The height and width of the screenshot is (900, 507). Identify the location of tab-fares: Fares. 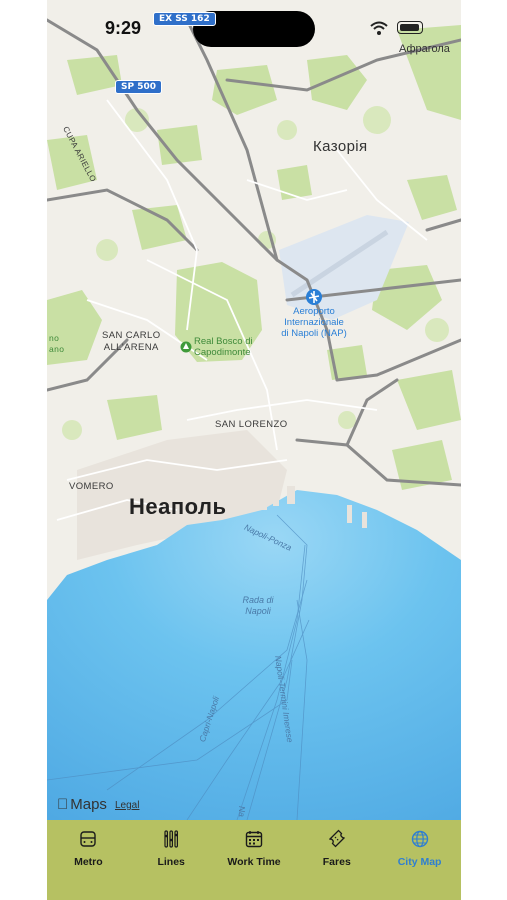
(336, 860).